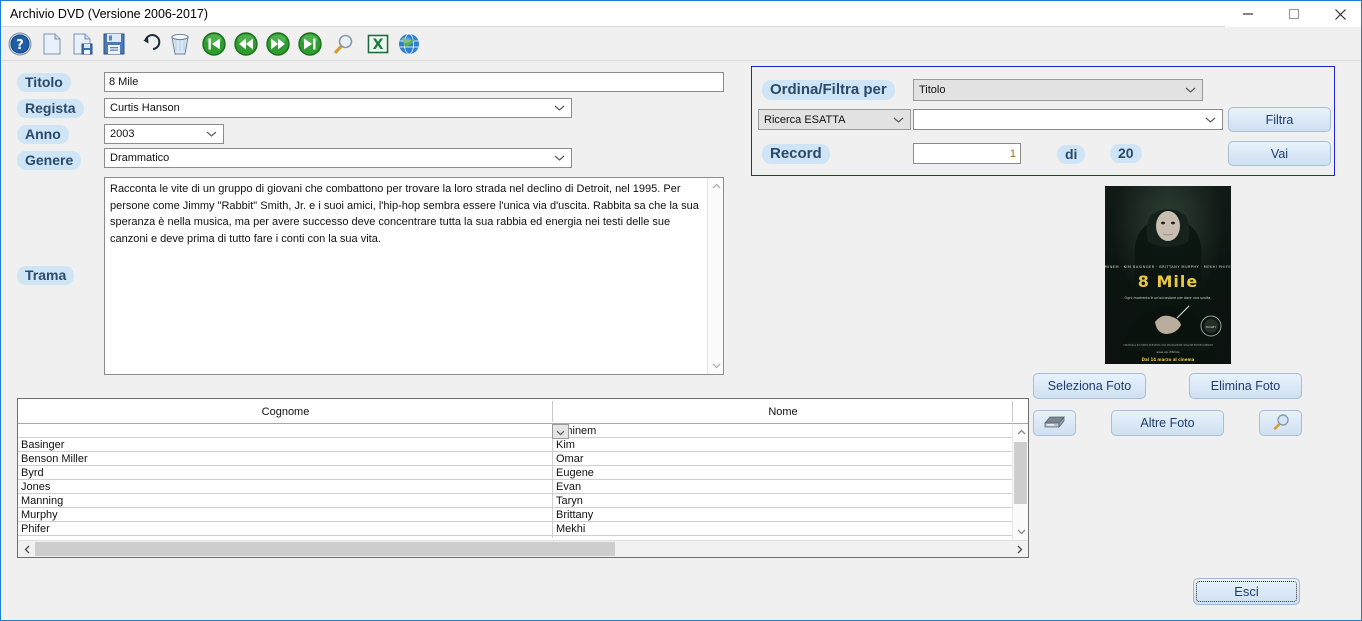 This screenshot has width=1362, height=621. I want to click on table-row: Manning Taryn, so click(515, 501).